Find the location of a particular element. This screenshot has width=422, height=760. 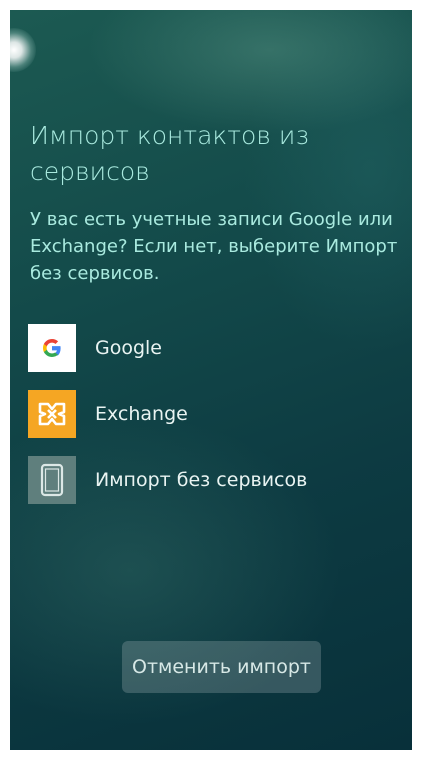

option-google: Google is located at coordinates (213, 348).